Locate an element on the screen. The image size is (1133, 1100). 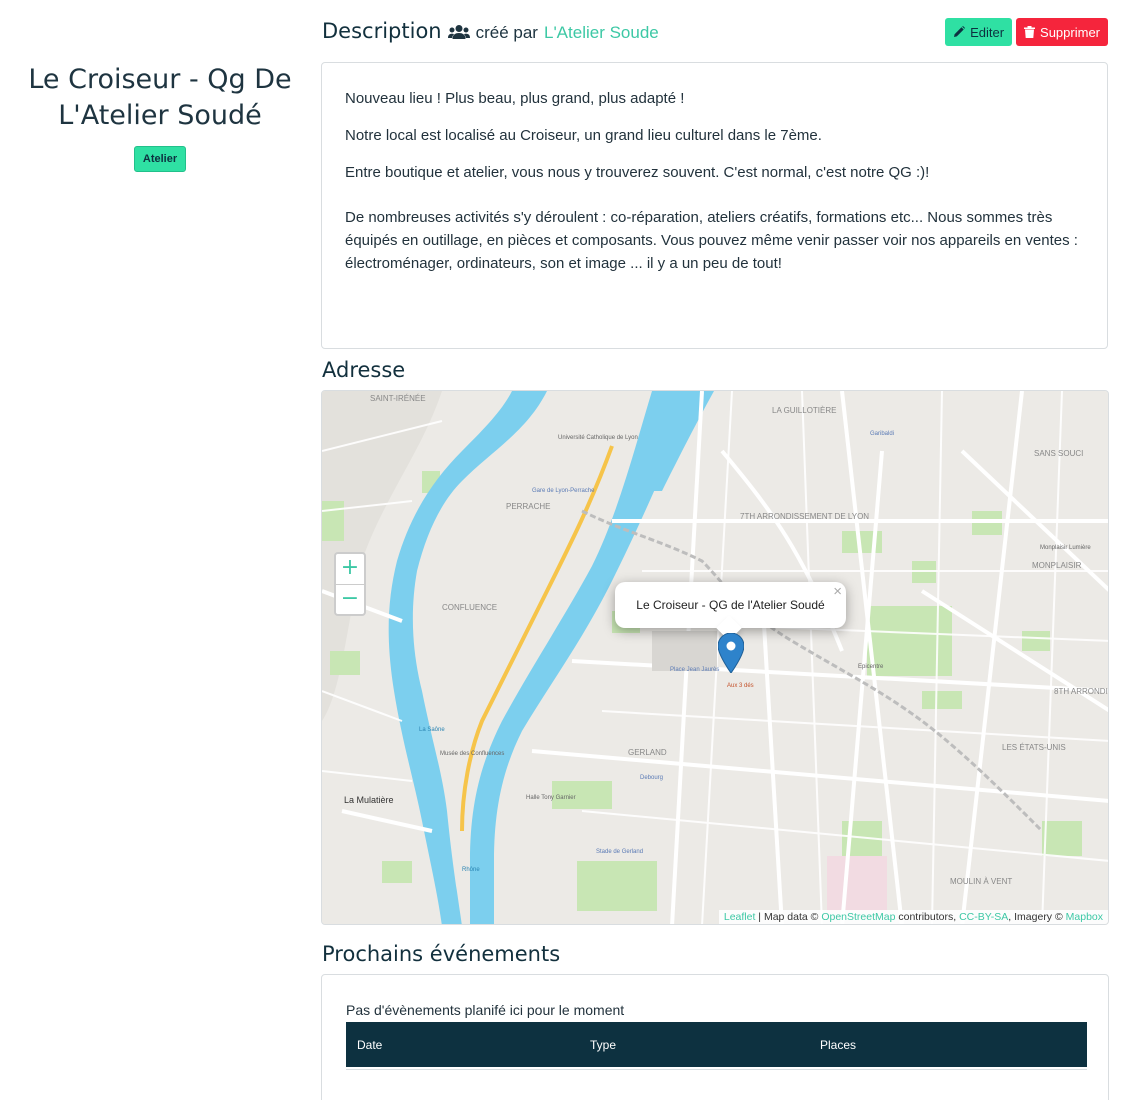
delete-button: Supprimer is located at coordinates (1062, 32).